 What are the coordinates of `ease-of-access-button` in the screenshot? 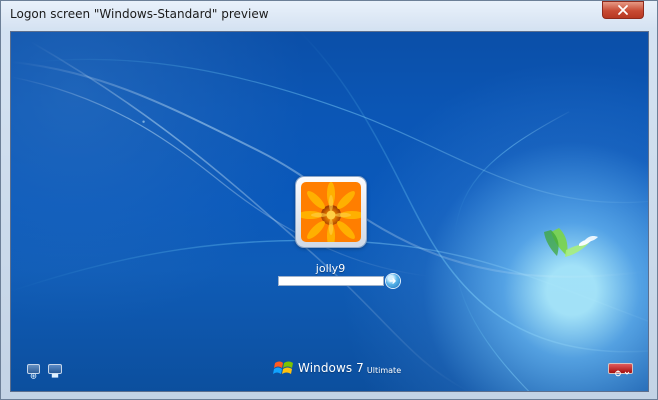 It's located at (33, 371).